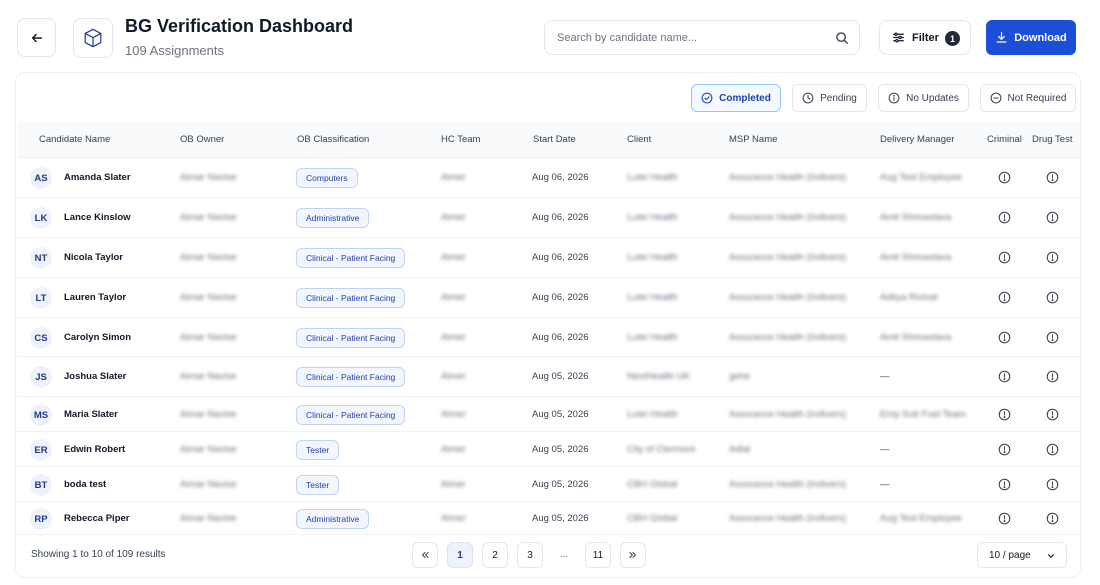  I want to click on download-button: Download, so click(1031, 37).